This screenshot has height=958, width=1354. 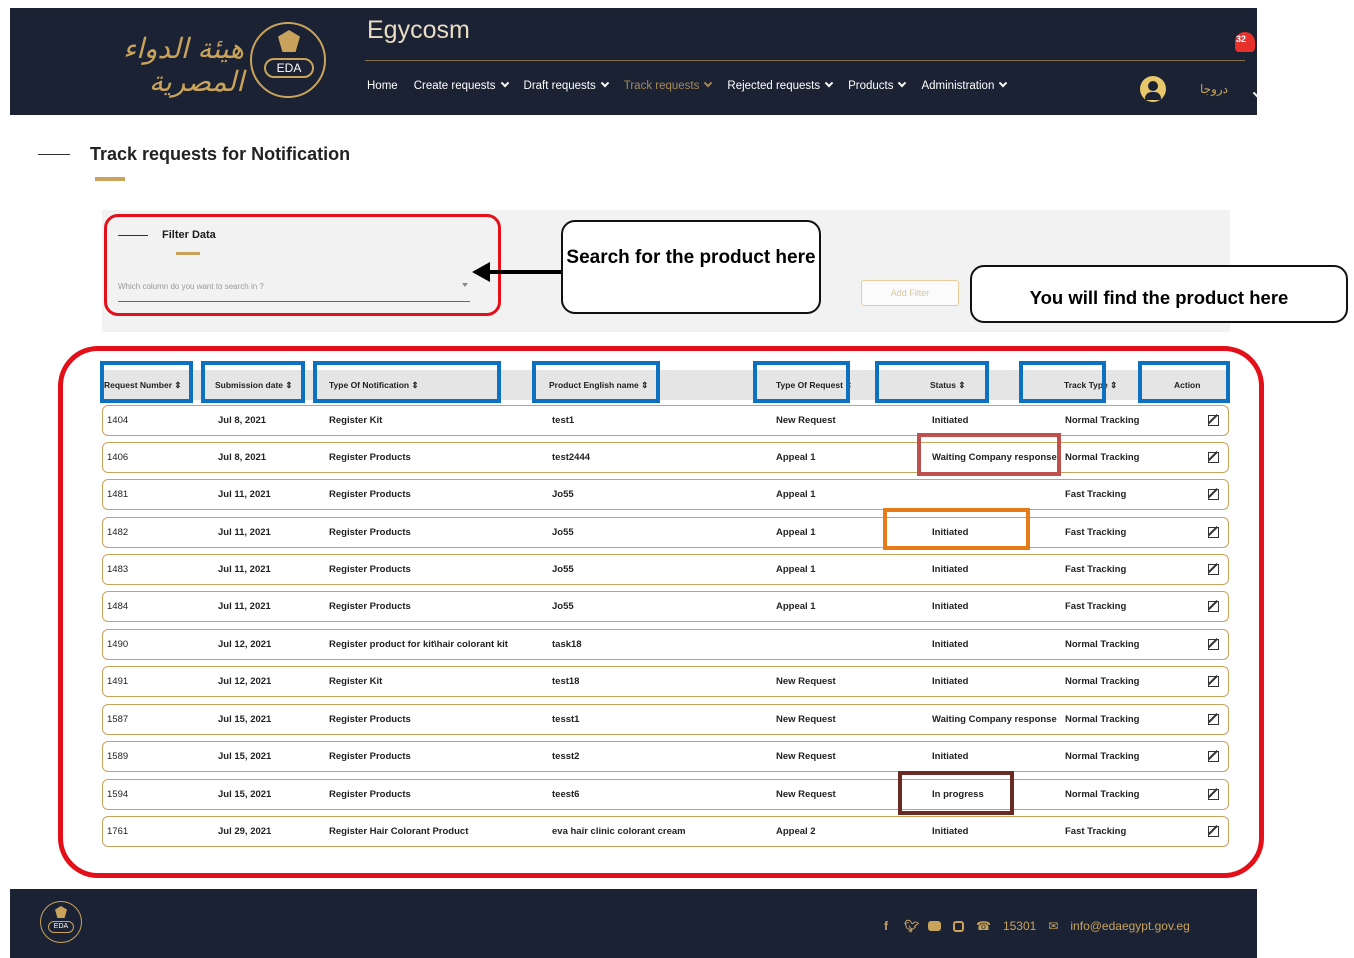 I want to click on nav-item-administration: Administration, so click(x=964, y=85).